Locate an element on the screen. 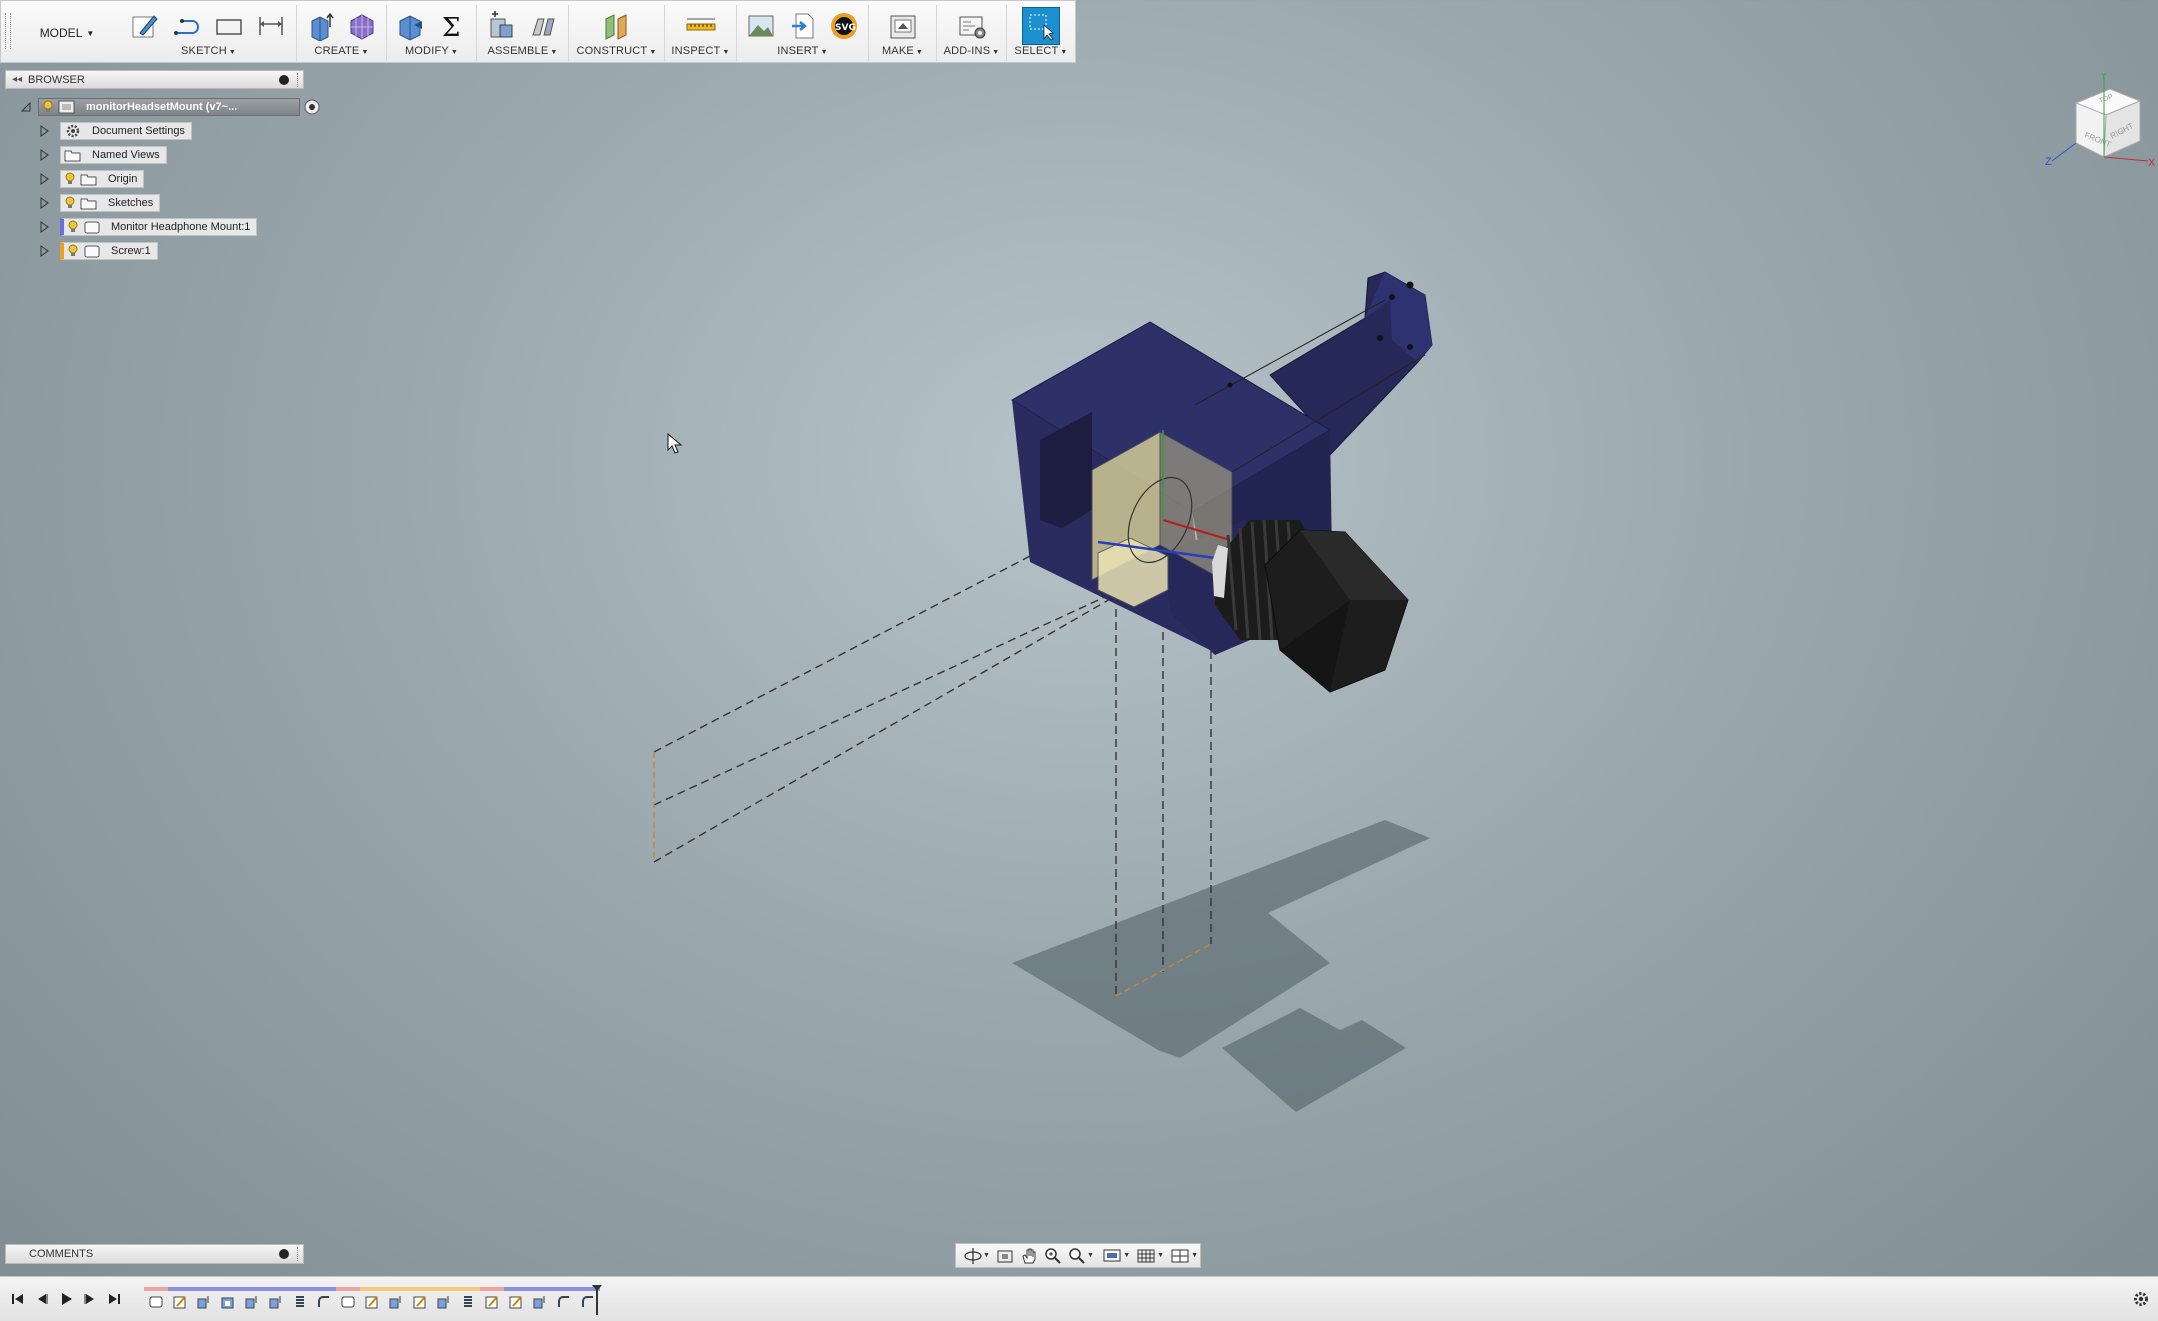  named-views-chip: Named Views is located at coordinates (113, 155).